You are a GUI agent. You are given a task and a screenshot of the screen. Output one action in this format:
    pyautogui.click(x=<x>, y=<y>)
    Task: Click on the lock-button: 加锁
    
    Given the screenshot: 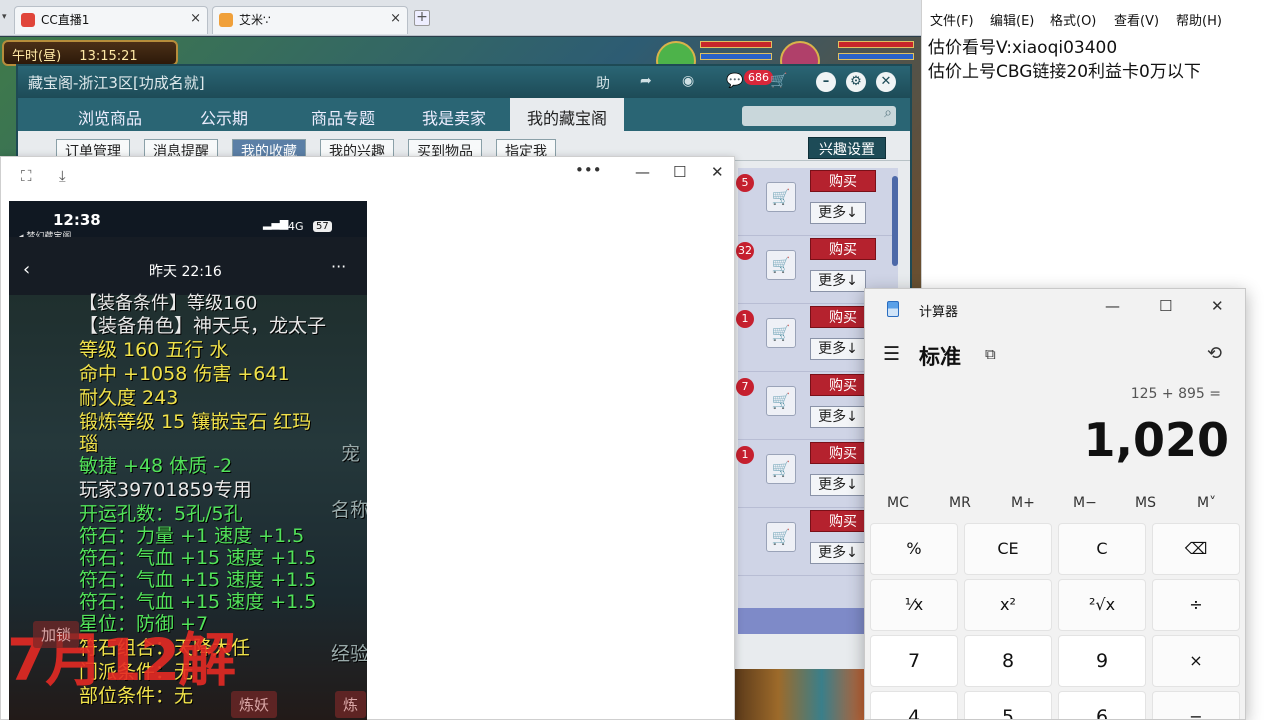 What is the action you would take?
    pyautogui.click(x=56, y=634)
    